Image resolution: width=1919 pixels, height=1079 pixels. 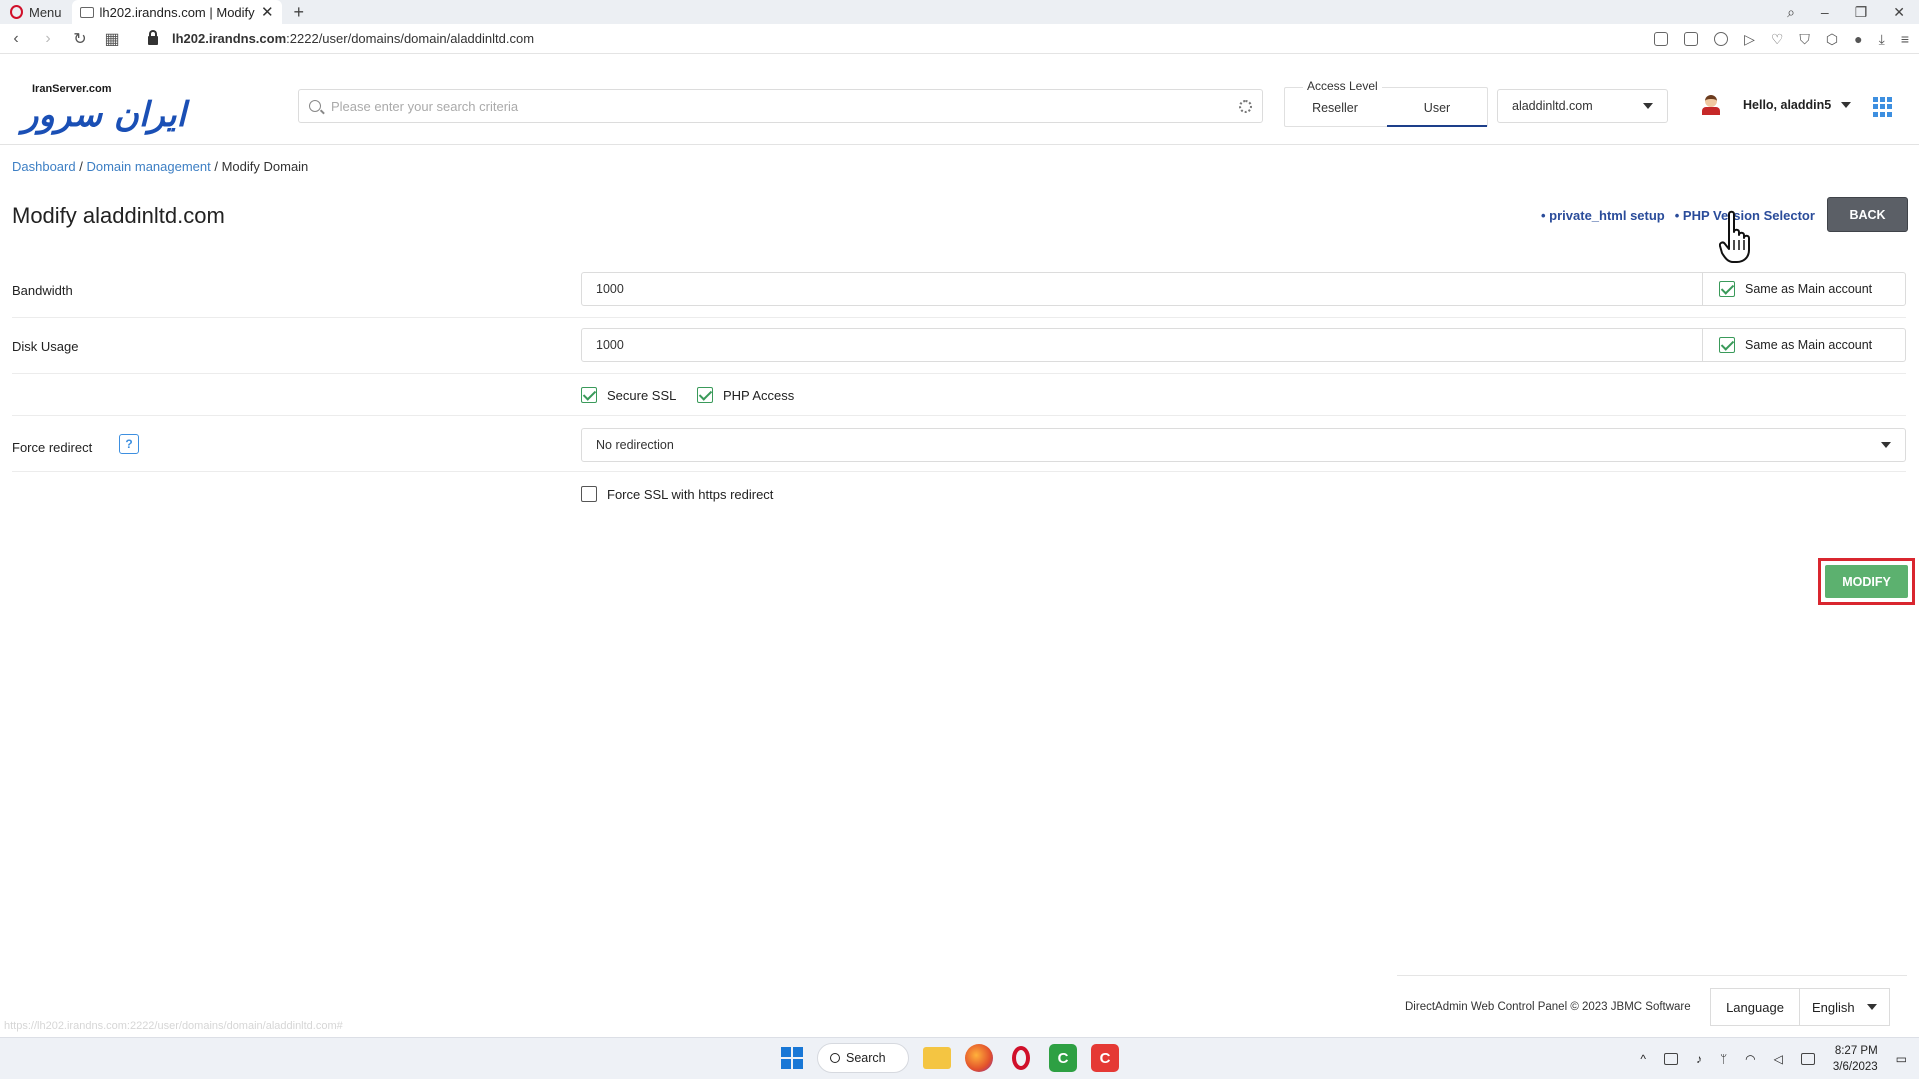 I want to click on domain-select-value: aladdinltd.com, so click(x=1552, y=106).